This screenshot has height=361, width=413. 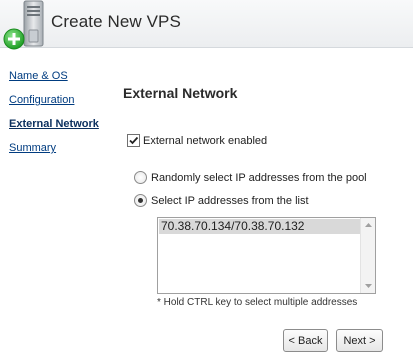 I want to click on wizard-header: Create New VPS, so click(x=206, y=25).